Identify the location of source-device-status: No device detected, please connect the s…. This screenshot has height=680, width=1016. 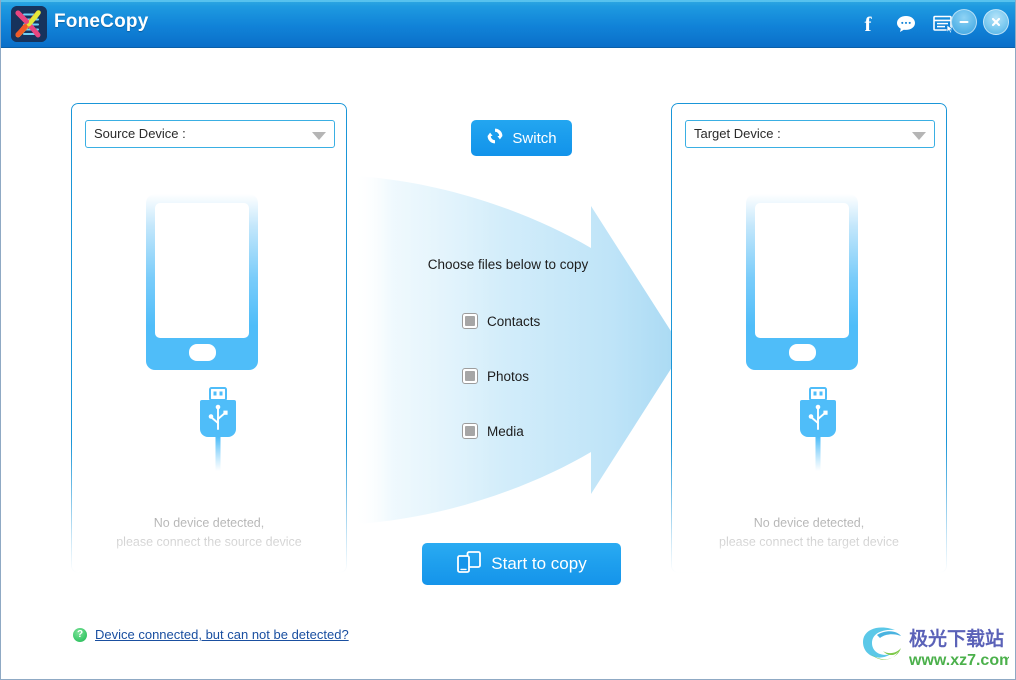
(209, 533).